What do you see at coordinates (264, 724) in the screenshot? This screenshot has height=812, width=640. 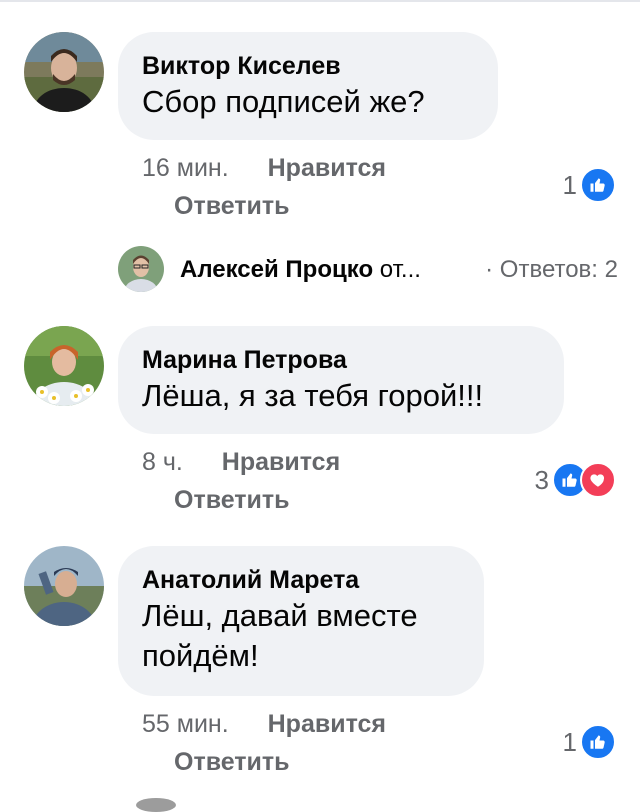 I see `comment-meta: 55 мин. Нравится` at bounding box center [264, 724].